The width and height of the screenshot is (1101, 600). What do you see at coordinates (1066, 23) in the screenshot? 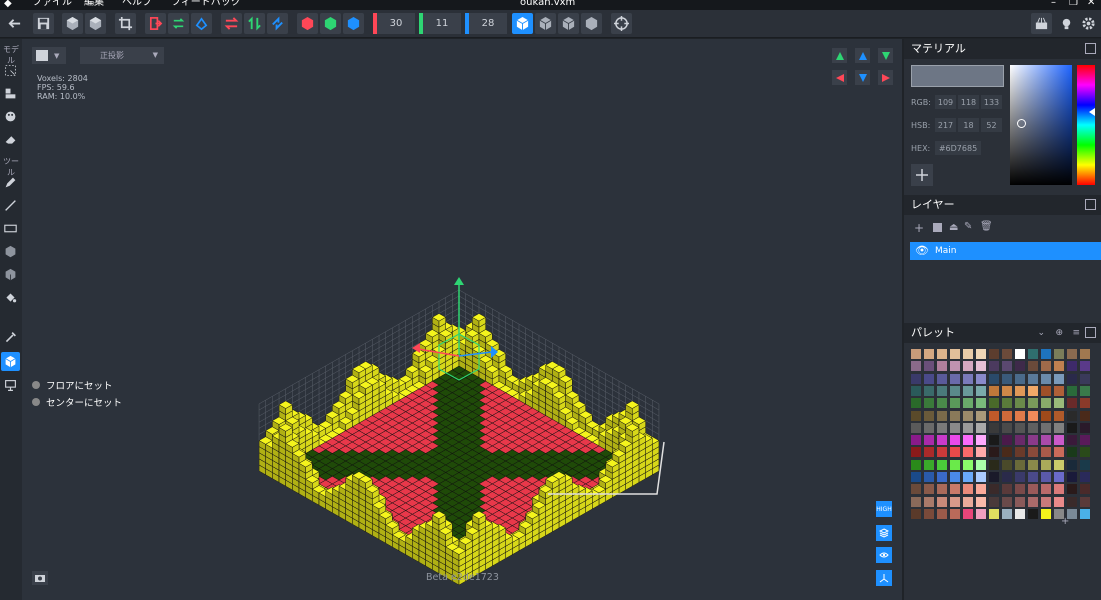
I see `light-button` at bounding box center [1066, 23].